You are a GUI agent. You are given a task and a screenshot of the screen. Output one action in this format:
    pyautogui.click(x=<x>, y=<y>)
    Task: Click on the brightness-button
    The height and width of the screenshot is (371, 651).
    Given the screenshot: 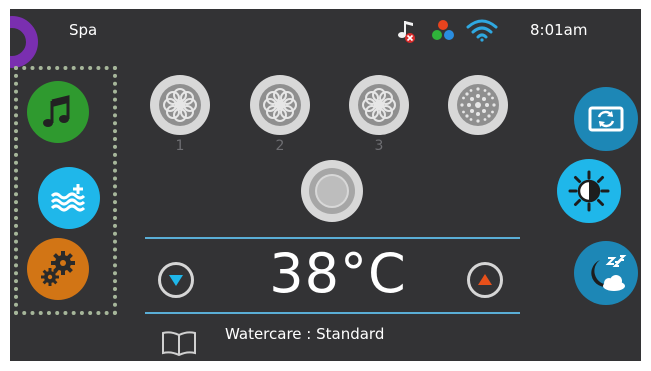 What is the action you would take?
    pyautogui.click(x=589, y=191)
    